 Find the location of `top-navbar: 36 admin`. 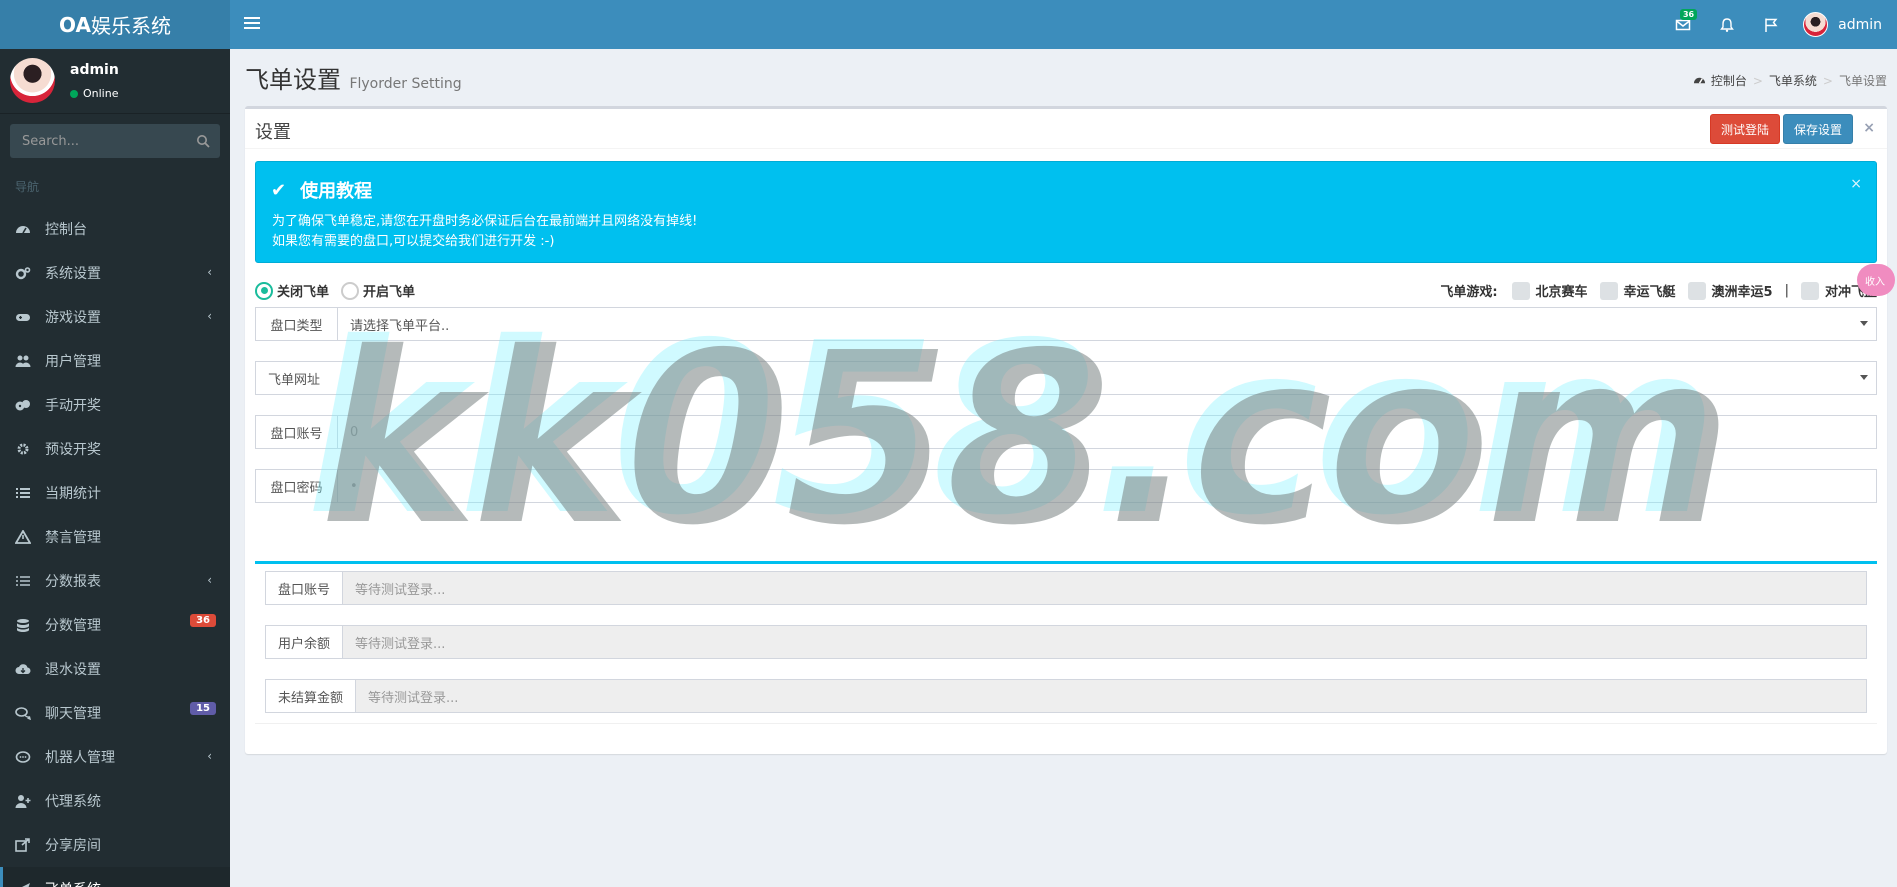

top-navbar: 36 admin is located at coordinates (1063, 24).